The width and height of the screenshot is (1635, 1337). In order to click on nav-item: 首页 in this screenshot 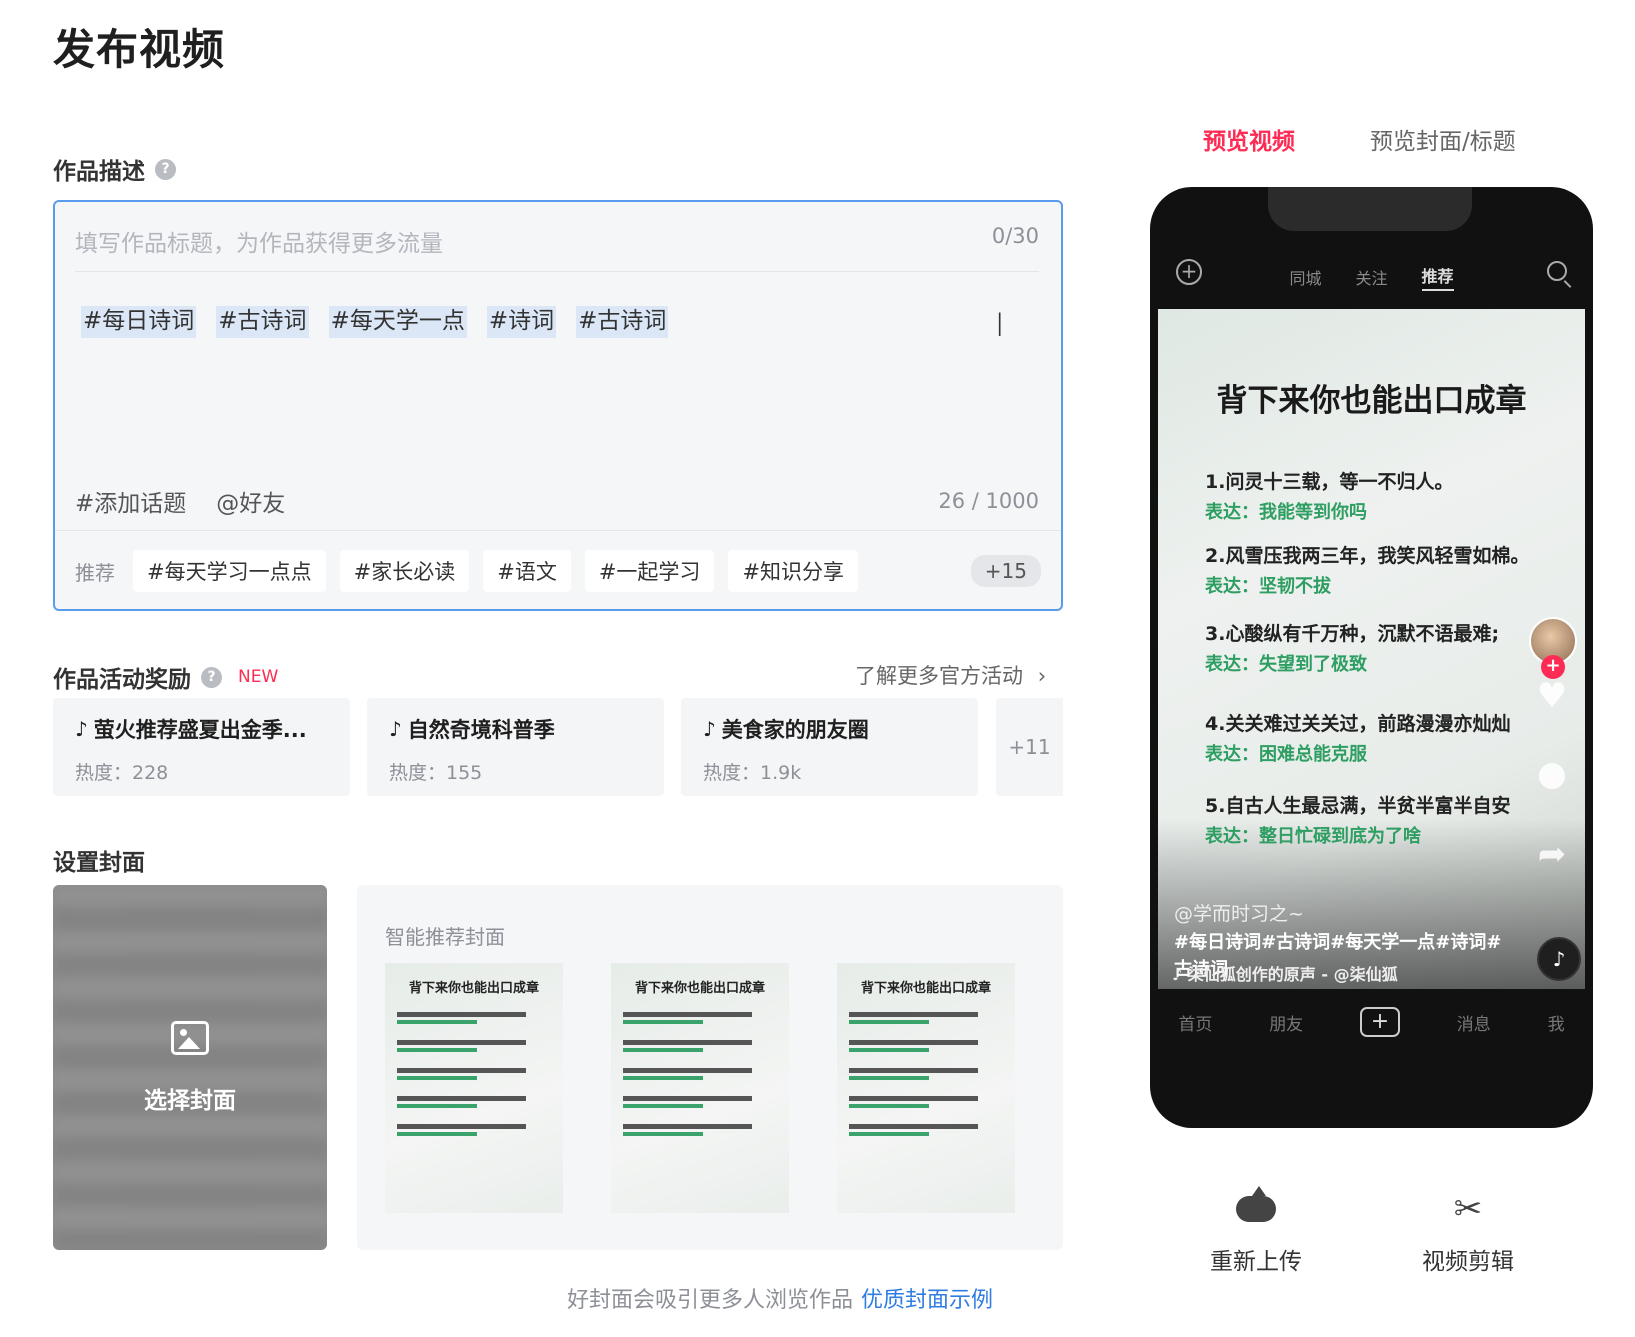, I will do `click(1195, 1024)`.